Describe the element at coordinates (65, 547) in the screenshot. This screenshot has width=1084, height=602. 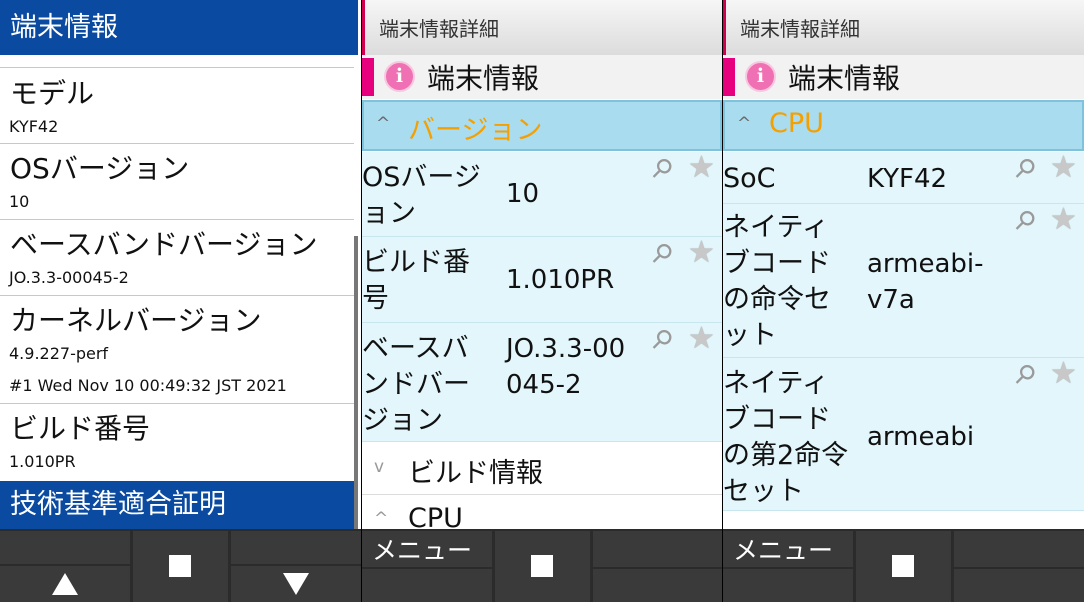
I see `softkey-left-top` at that location.